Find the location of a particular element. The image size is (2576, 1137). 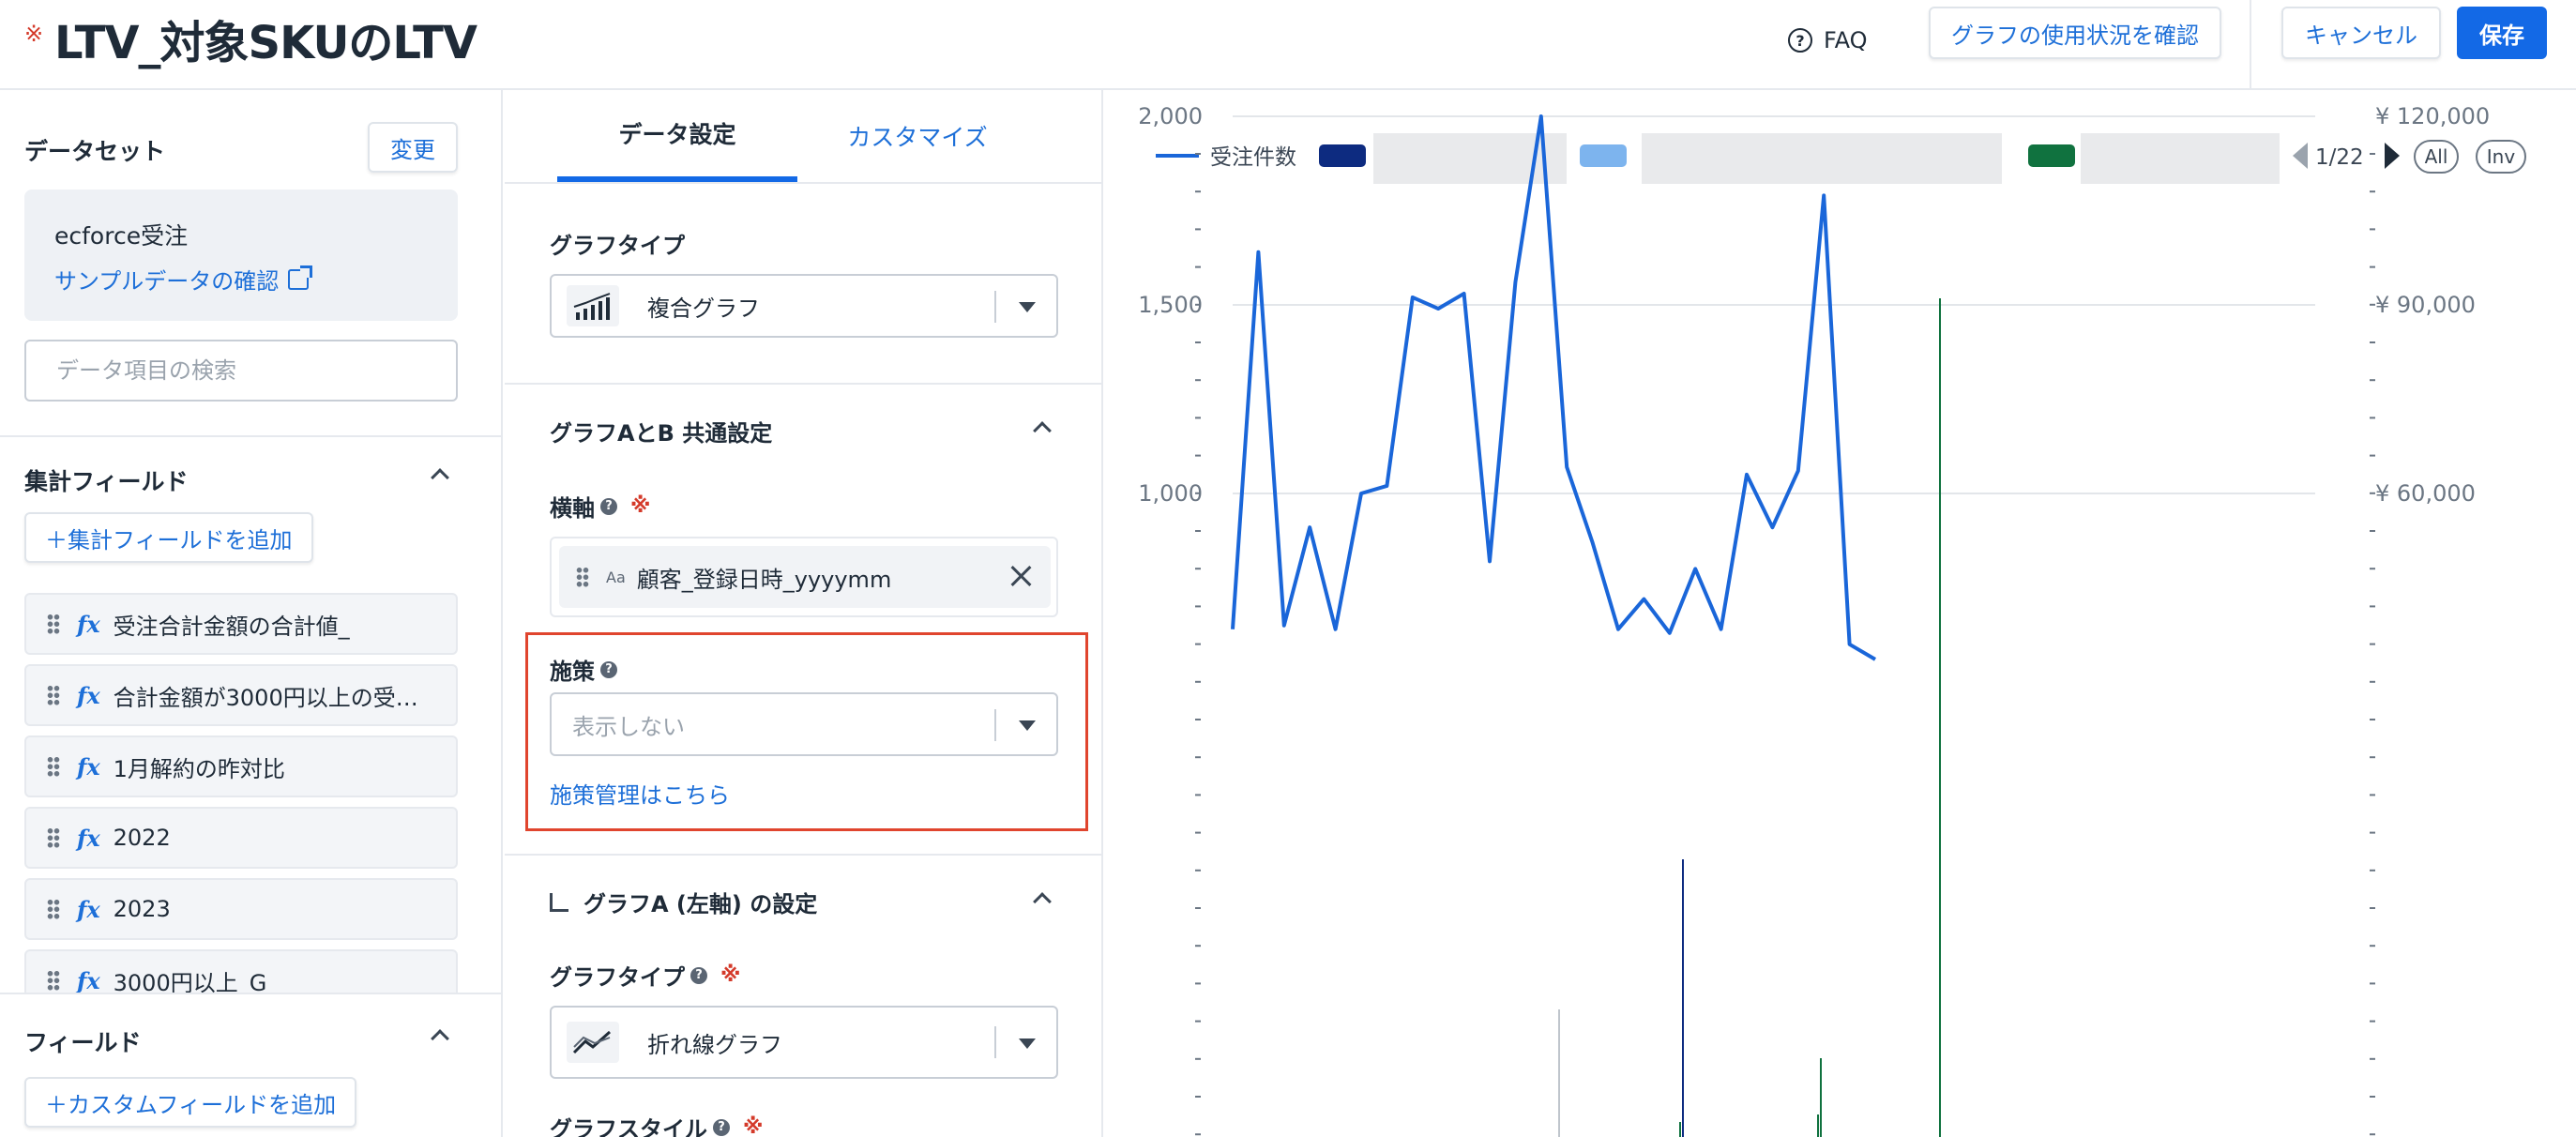

line-series is located at coordinates (1554, 387).